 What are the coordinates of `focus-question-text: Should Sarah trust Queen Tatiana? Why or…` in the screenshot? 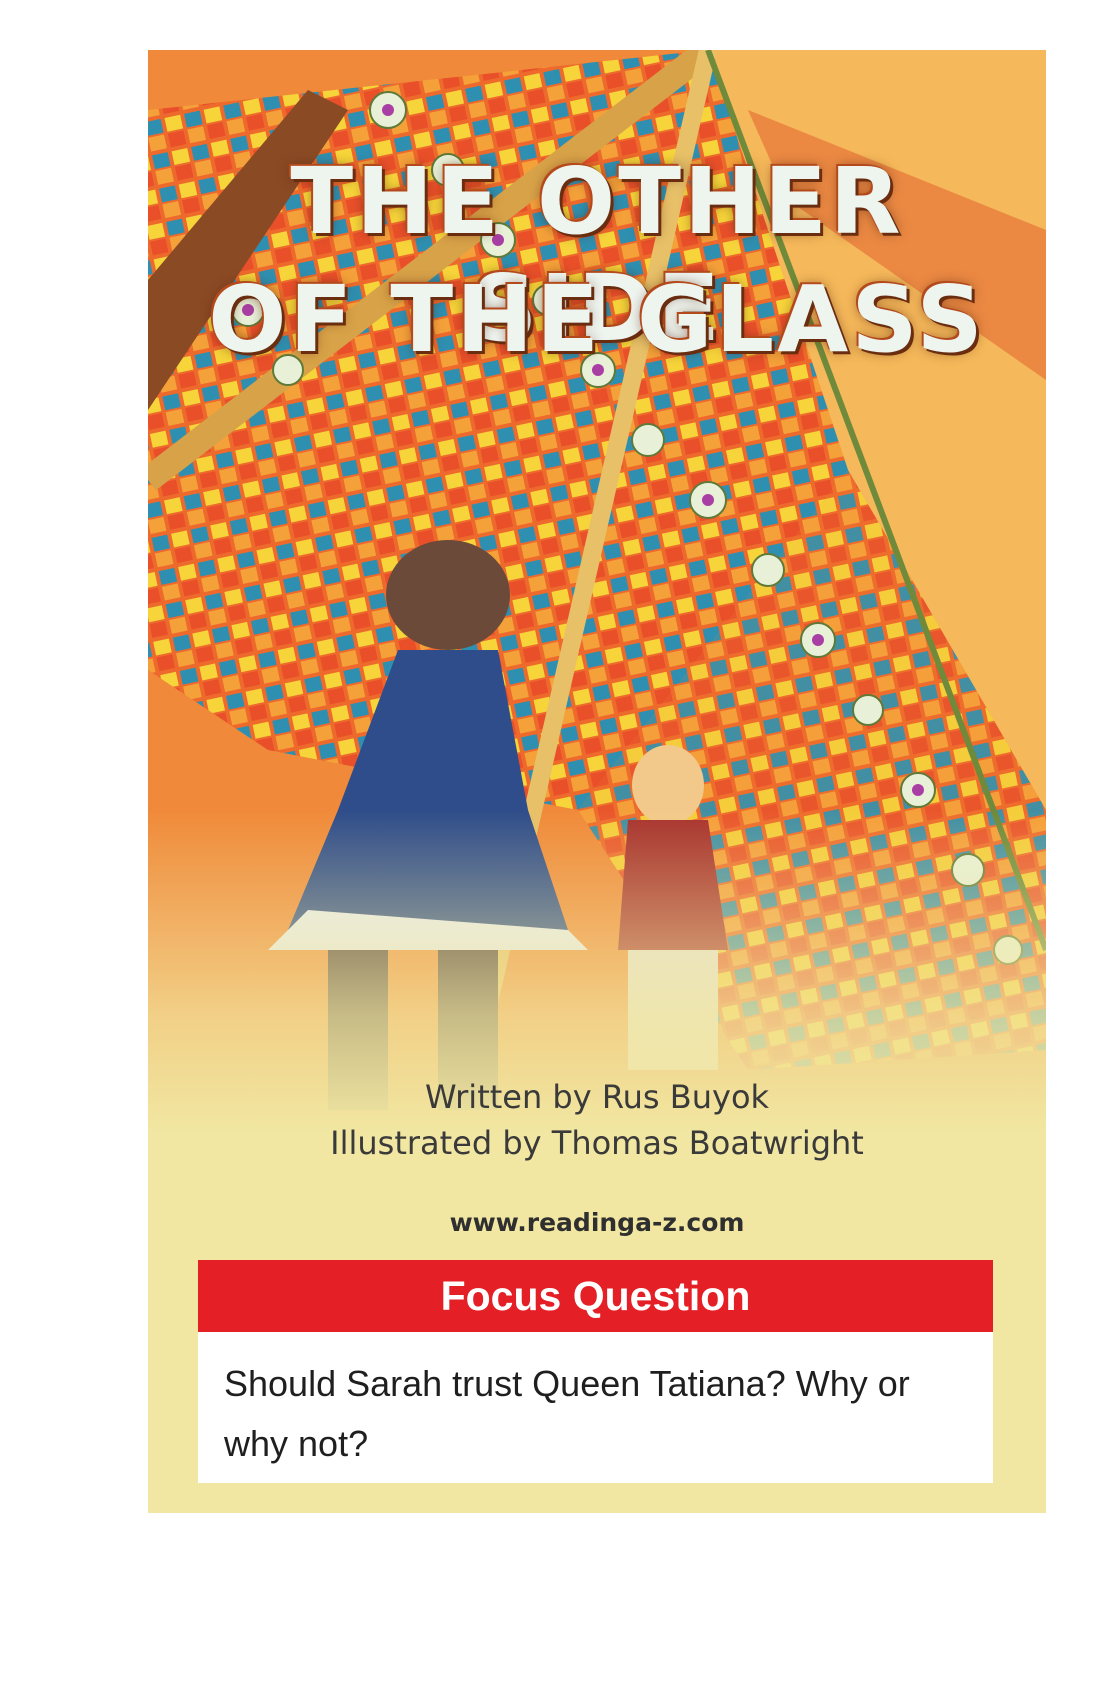 It's located at (595, 1407).